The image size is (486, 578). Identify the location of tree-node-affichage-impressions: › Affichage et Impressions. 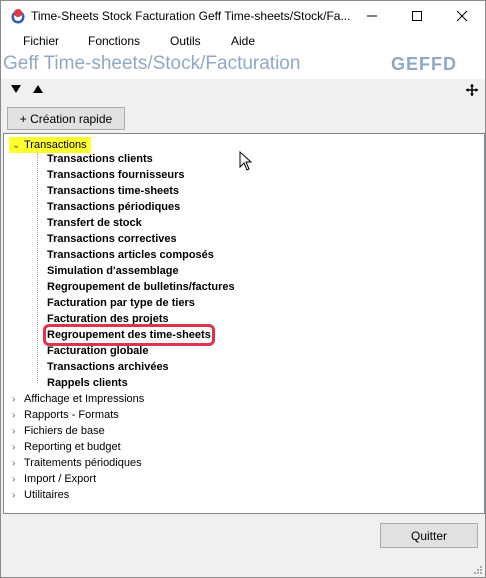
(78, 399).